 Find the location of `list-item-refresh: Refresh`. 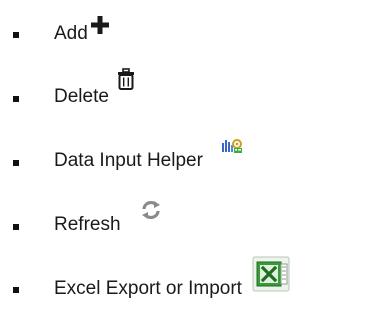

list-item-refresh: Refresh is located at coordinates (195, 221).